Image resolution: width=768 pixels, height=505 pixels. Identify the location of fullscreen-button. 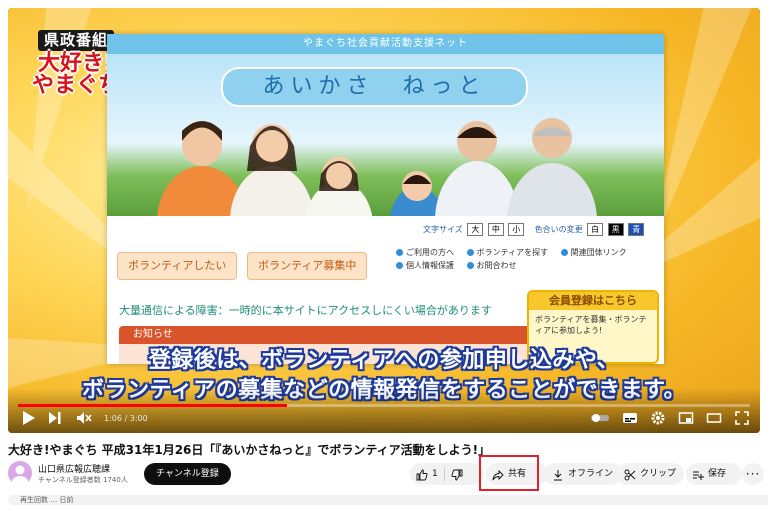
(742, 419).